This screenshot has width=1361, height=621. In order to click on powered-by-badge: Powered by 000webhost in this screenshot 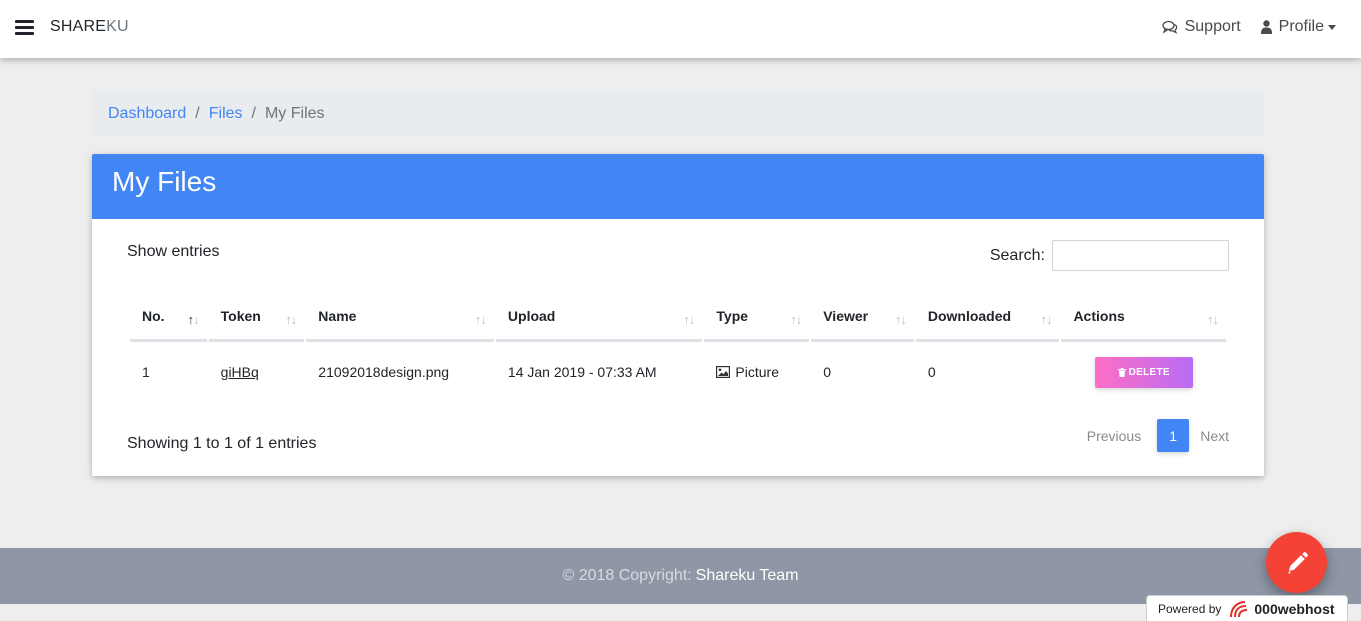, I will do `click(1247, 608)`.